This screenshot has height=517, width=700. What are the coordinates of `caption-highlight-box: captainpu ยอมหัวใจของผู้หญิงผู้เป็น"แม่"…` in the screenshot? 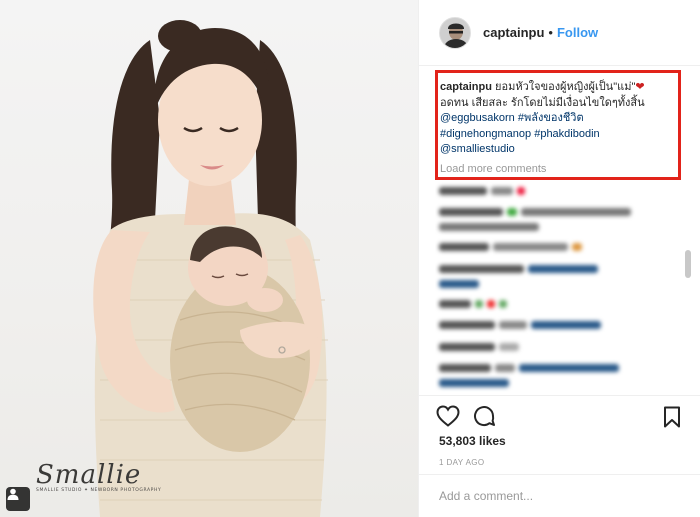 It's located at (558, 125).